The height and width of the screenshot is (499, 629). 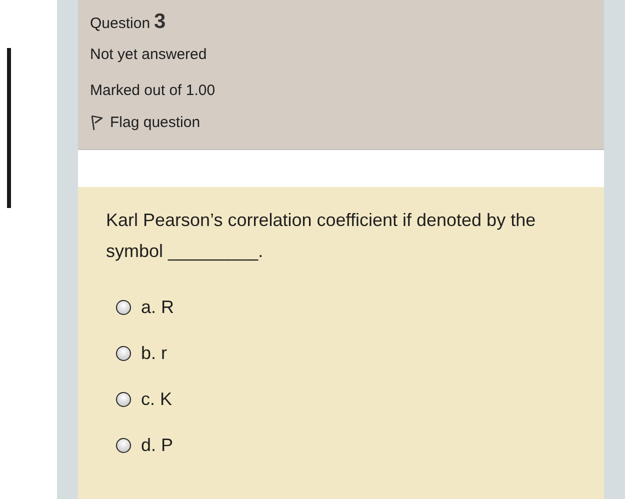 What do you see at coordinates (157, 307) in the screenshot?
I see `option-label: a. R` at bounding box center [157, 307].